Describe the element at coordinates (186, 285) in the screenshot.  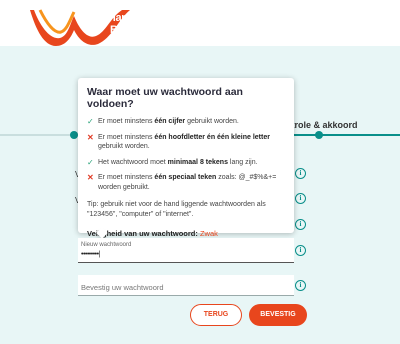
I see `confirm-password-field: Bevestig uw wachtwoord` at that location.